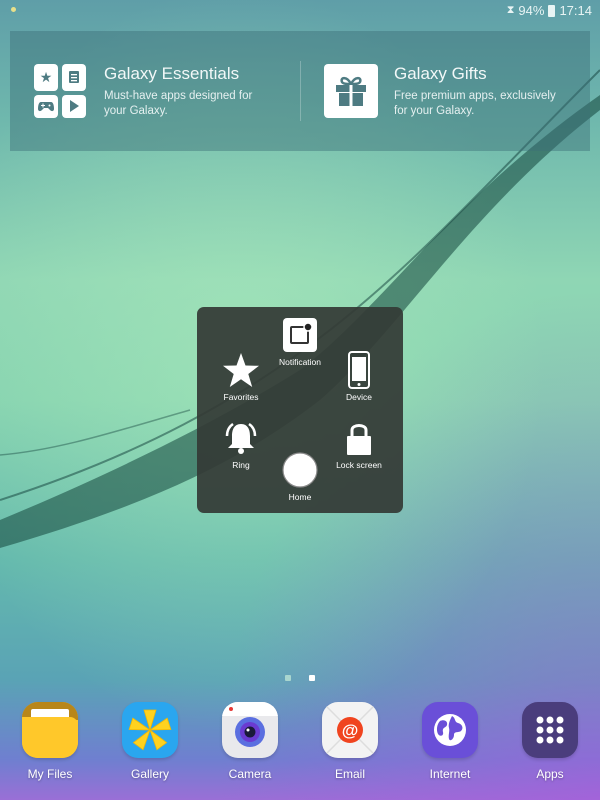 The height and width of the screenshot is (800, 600). Describe the element at coordinates (510, 10) in the screenshot. I see `wifi-signal-icon: ⧗` at that location.